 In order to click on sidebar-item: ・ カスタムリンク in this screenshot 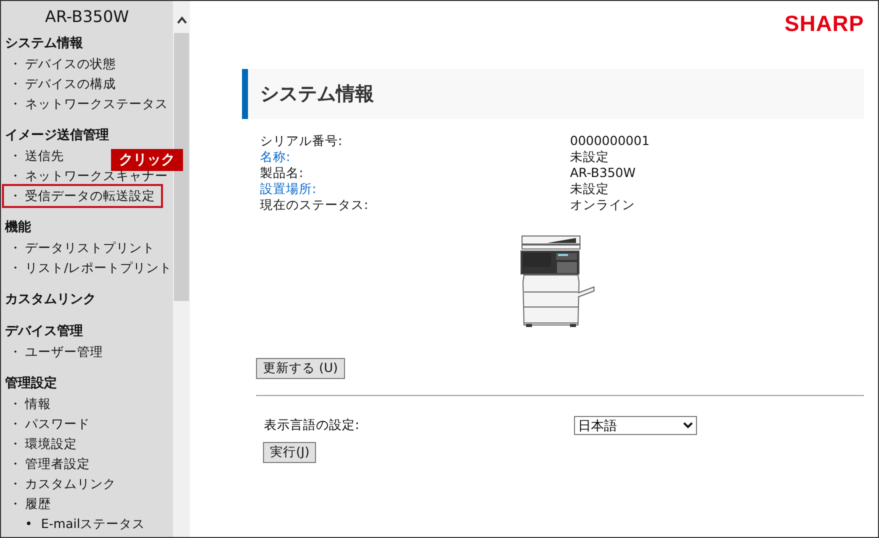, I will do `click(62, 484)`.